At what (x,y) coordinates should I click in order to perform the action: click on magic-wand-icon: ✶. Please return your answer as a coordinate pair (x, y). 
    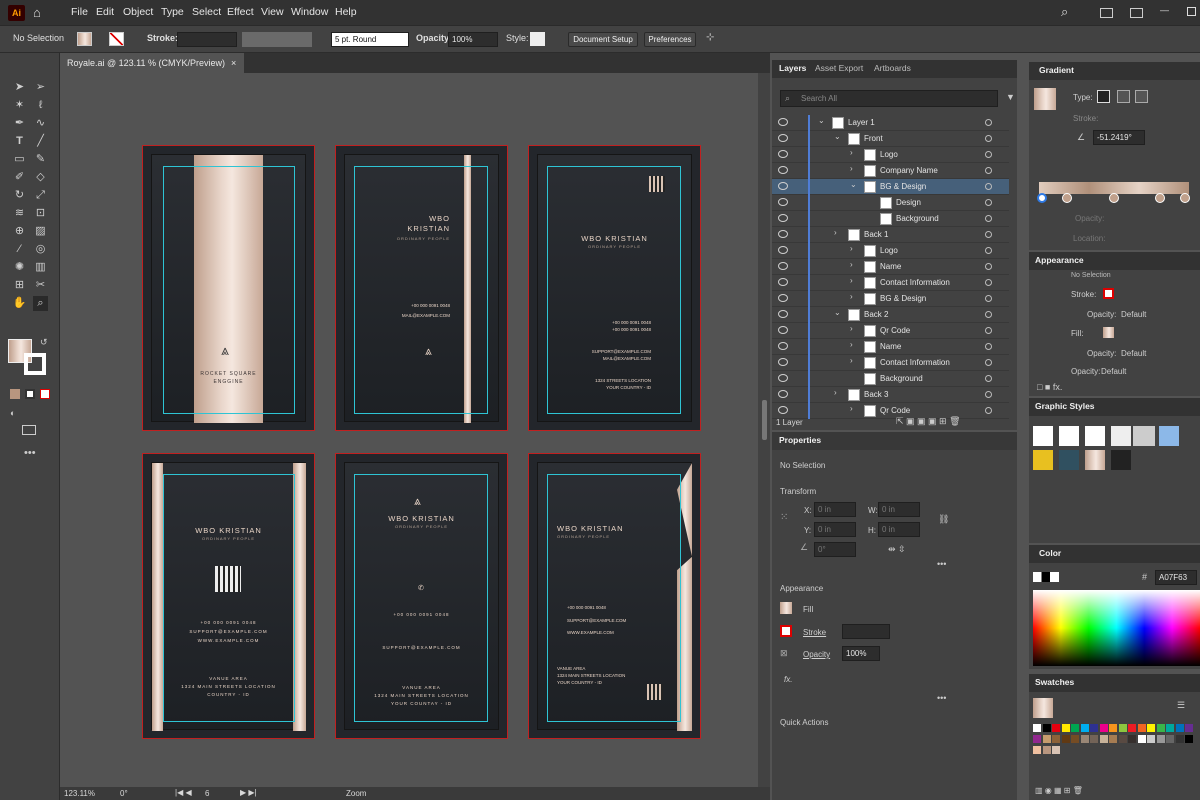
    Looking at the image, I should click on (19, 105).